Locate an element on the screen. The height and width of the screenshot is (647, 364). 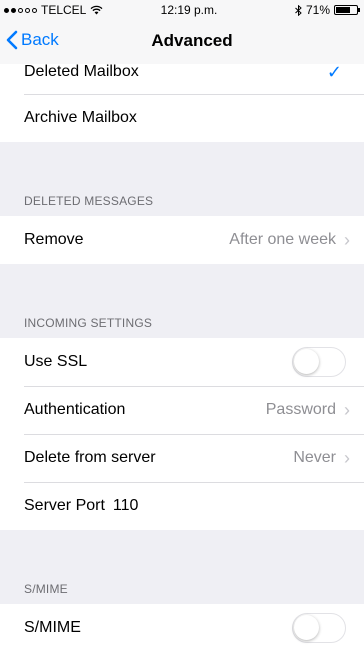
deleted-messages-header: DELETED MESSAGES is located at coordinates (89, 201).